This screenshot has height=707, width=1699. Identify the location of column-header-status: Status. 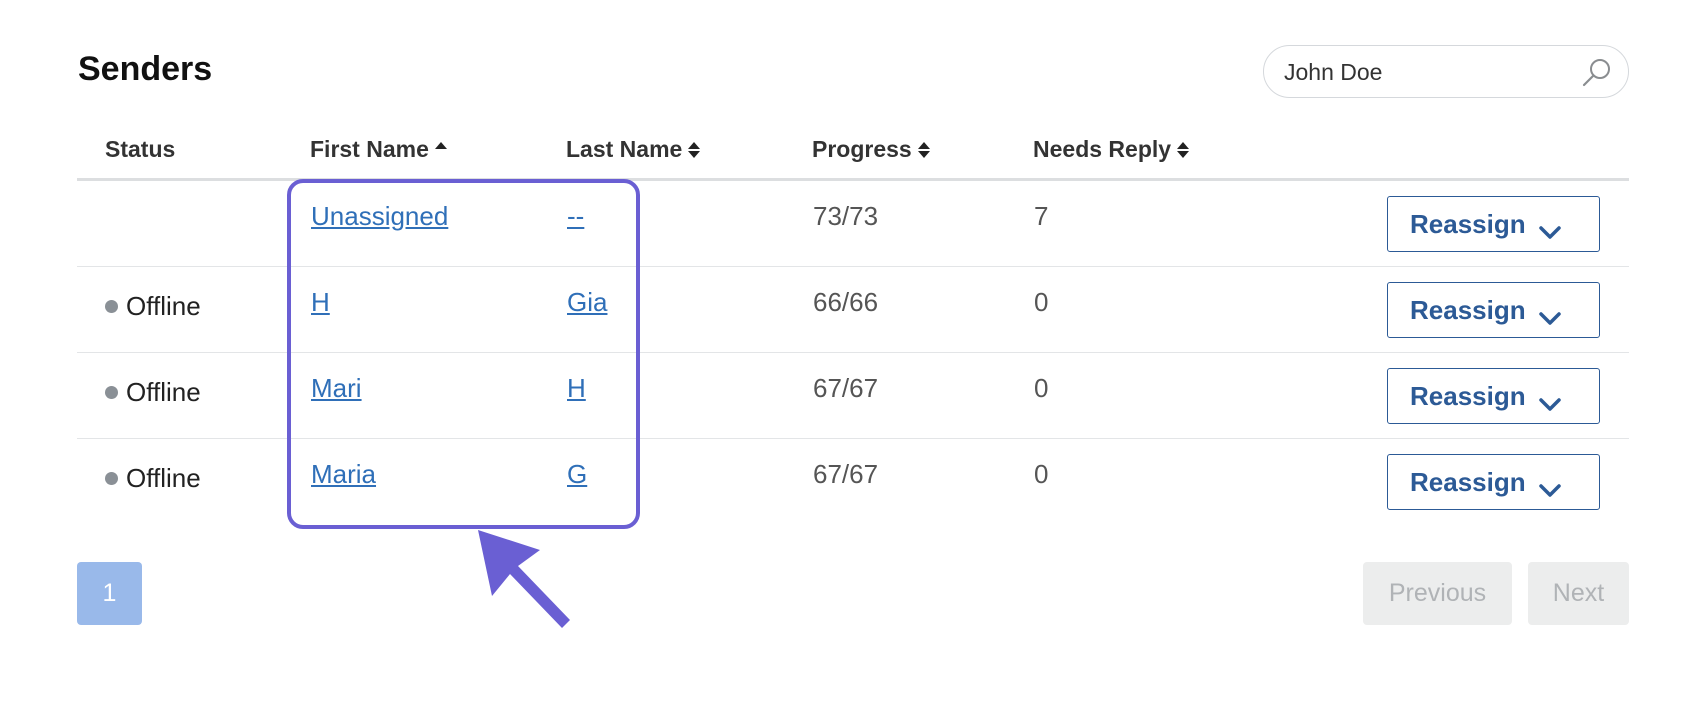
(140, 149).